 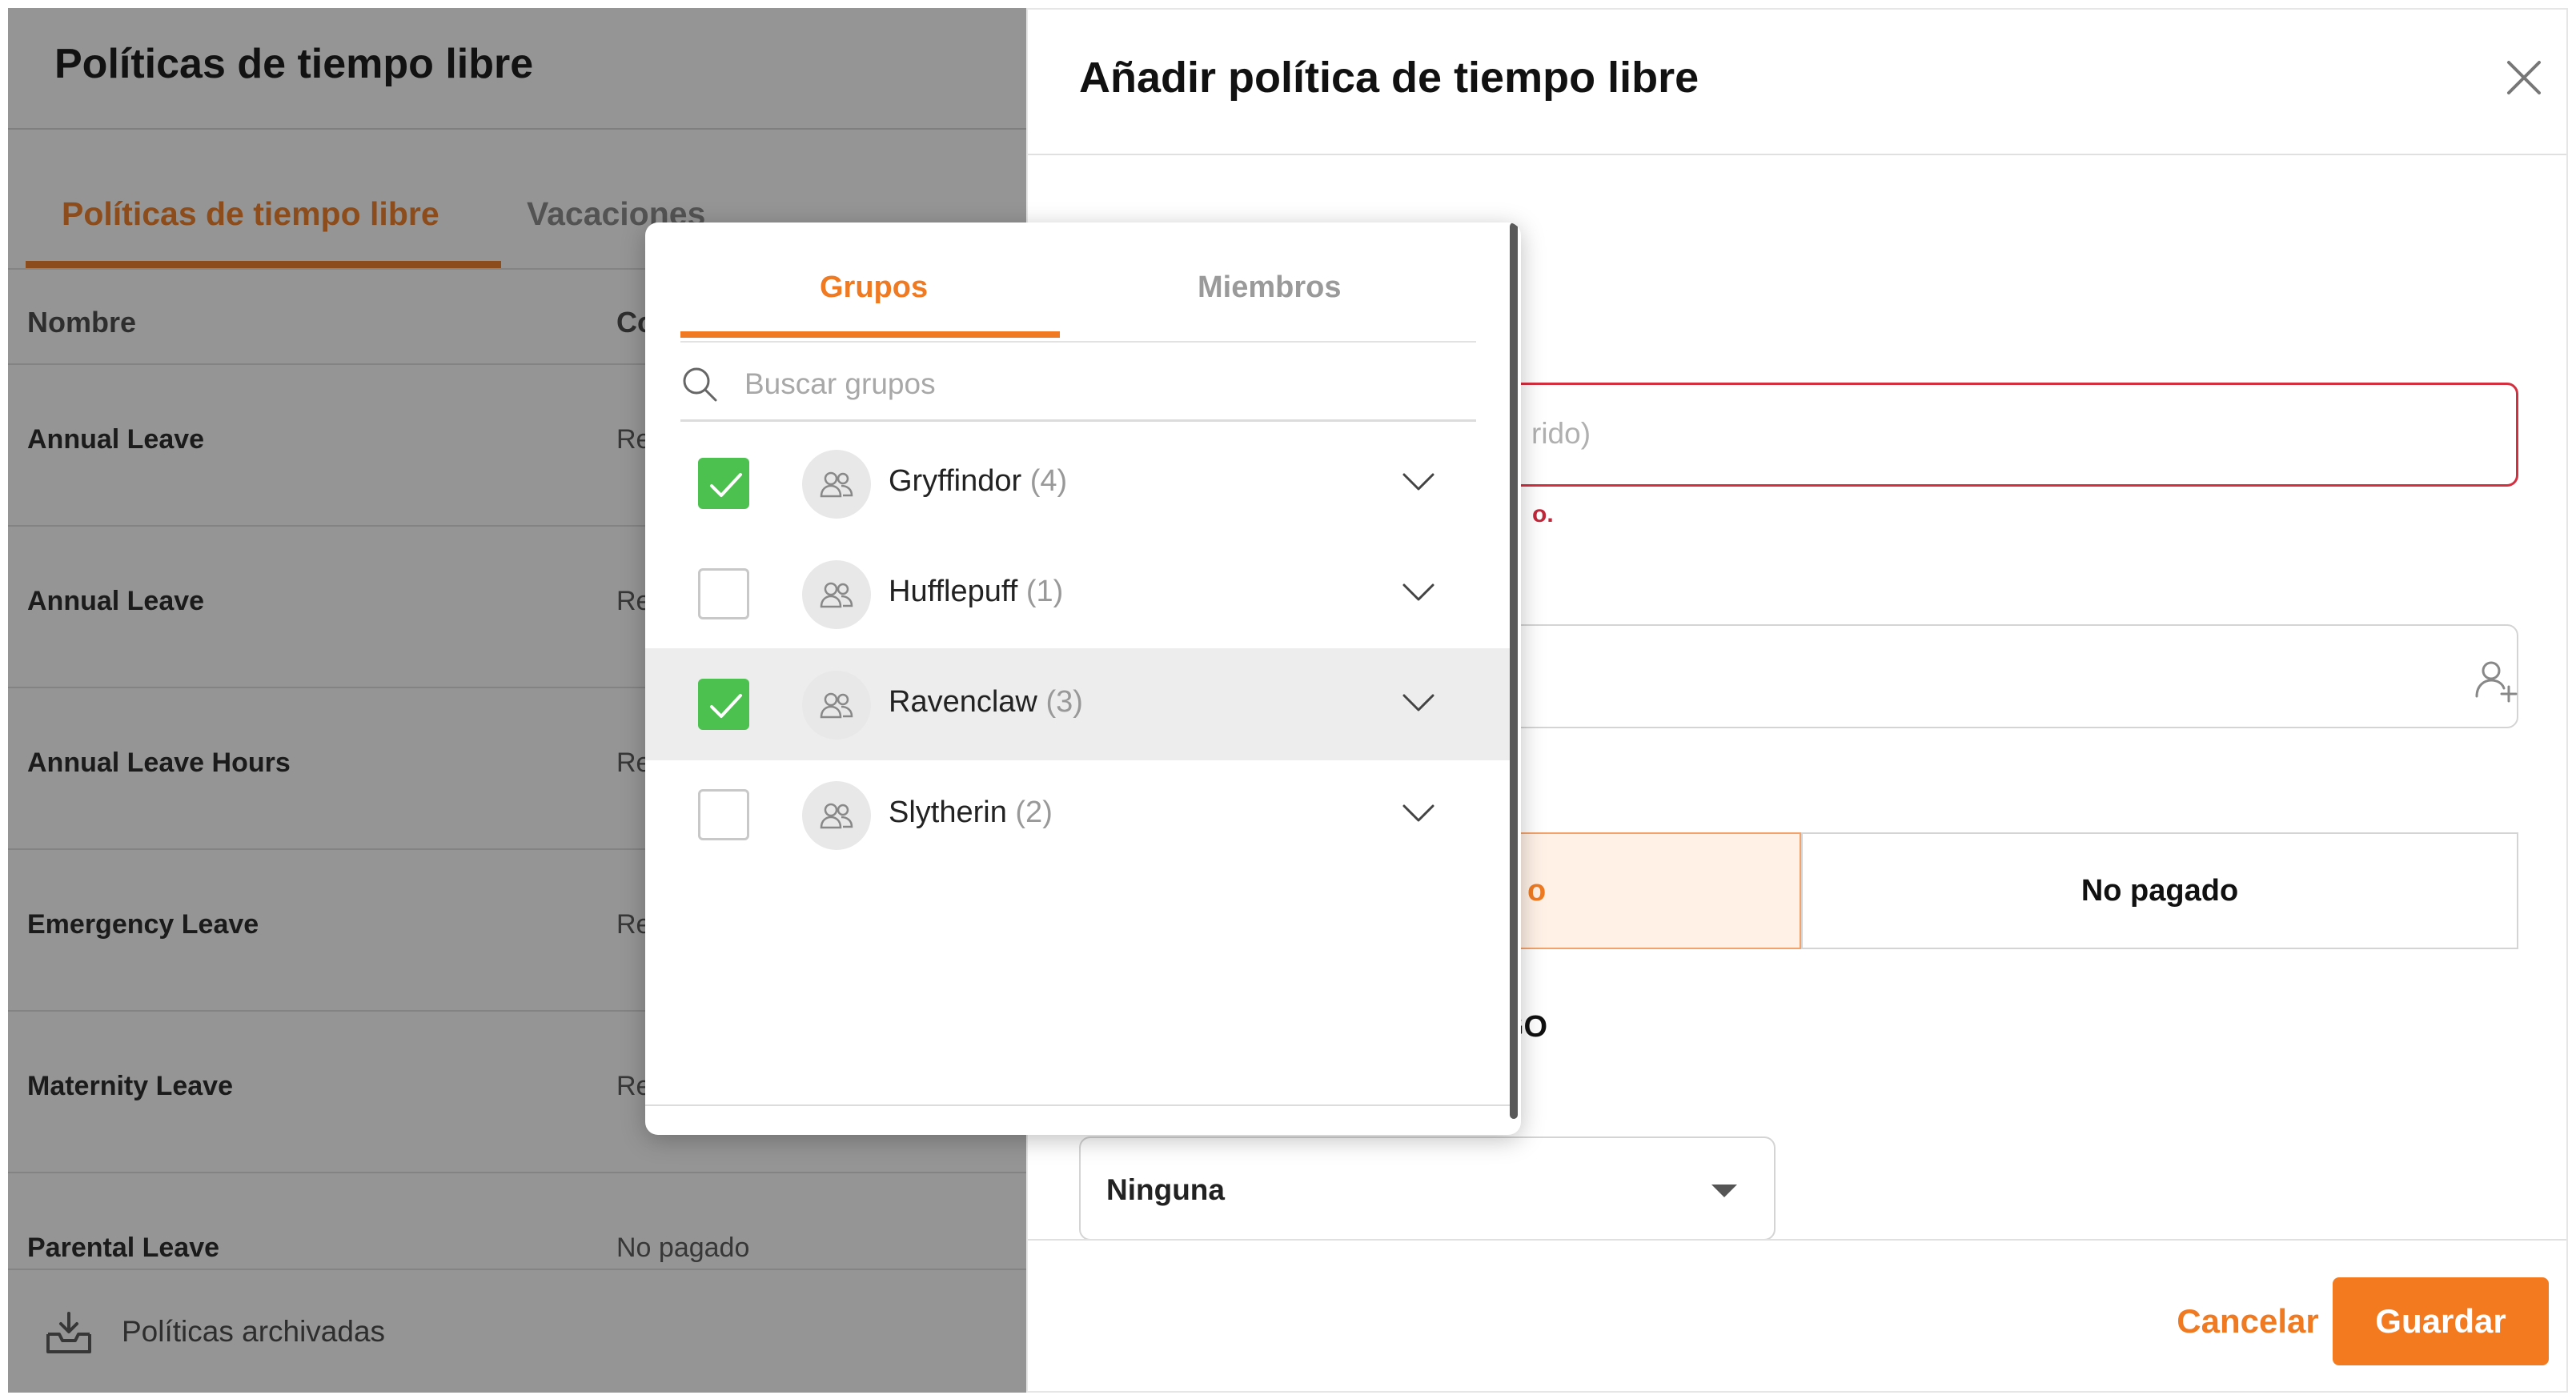 What do you see at coordinates (1078, 483) in the screenshot?
I see `group-row-gryffindor: Gryffindor (4)` at bounding box center [1078, 483].